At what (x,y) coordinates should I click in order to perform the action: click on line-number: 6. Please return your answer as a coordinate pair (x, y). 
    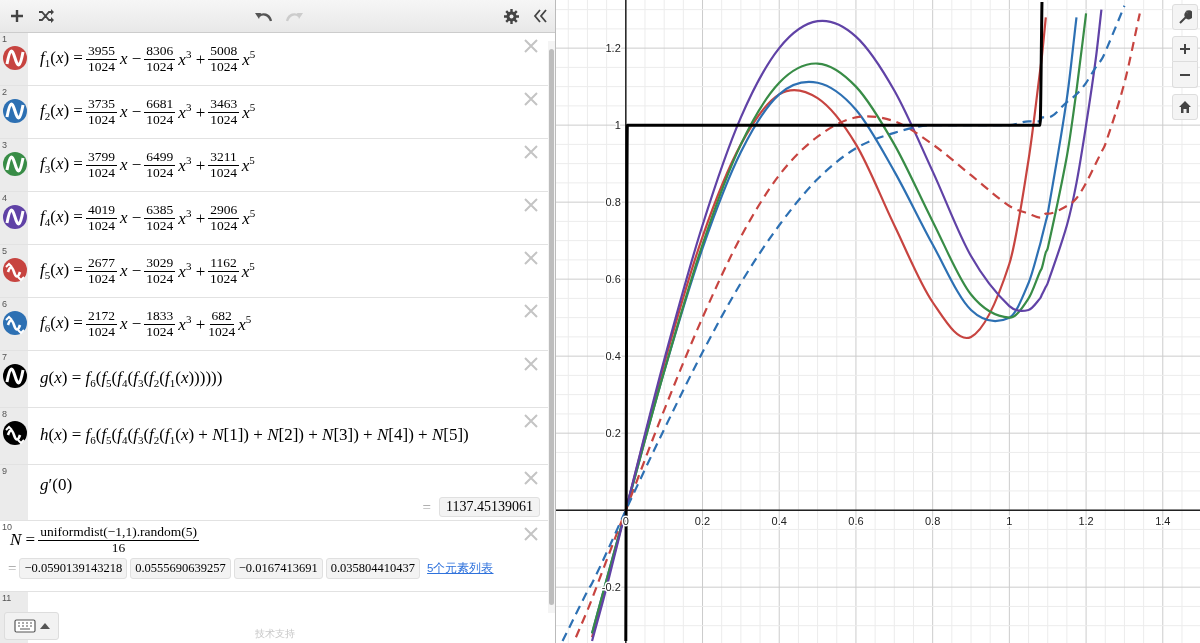
    Looking at the image, I should click on (4, 304).